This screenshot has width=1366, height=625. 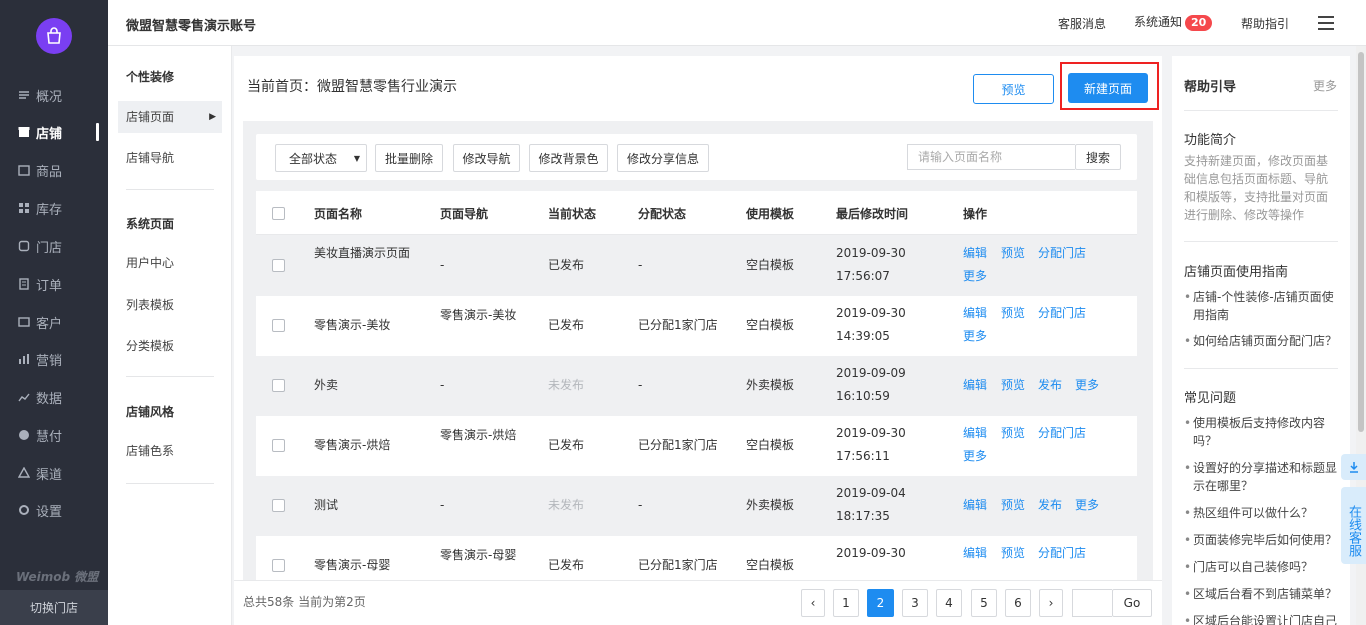 I want to click on page-name-search-input, so click(x=991, y=157).